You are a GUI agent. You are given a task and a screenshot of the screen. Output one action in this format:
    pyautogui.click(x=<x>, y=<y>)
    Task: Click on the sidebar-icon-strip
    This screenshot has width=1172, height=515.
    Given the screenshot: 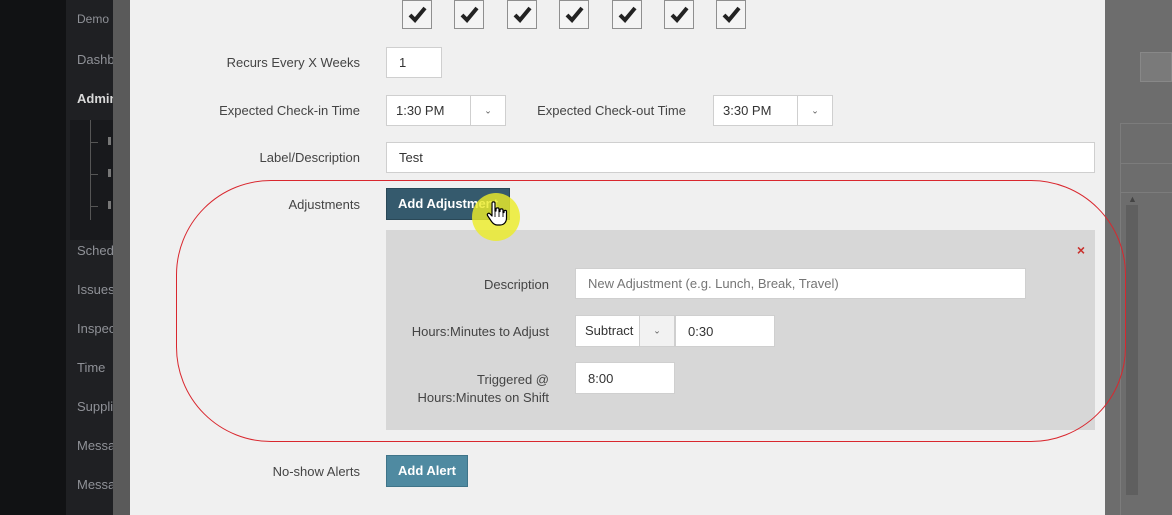 What is the action you would take?
    pyautogui.click(x=33, y=257)
    